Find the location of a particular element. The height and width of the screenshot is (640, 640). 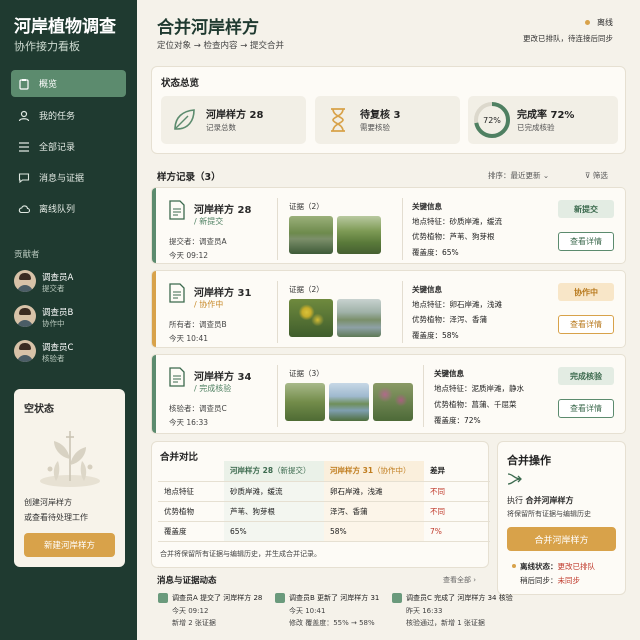

completion-rate-tile: 72% 完成率 72% 已完成核验 is located at coordinates (543, 120).